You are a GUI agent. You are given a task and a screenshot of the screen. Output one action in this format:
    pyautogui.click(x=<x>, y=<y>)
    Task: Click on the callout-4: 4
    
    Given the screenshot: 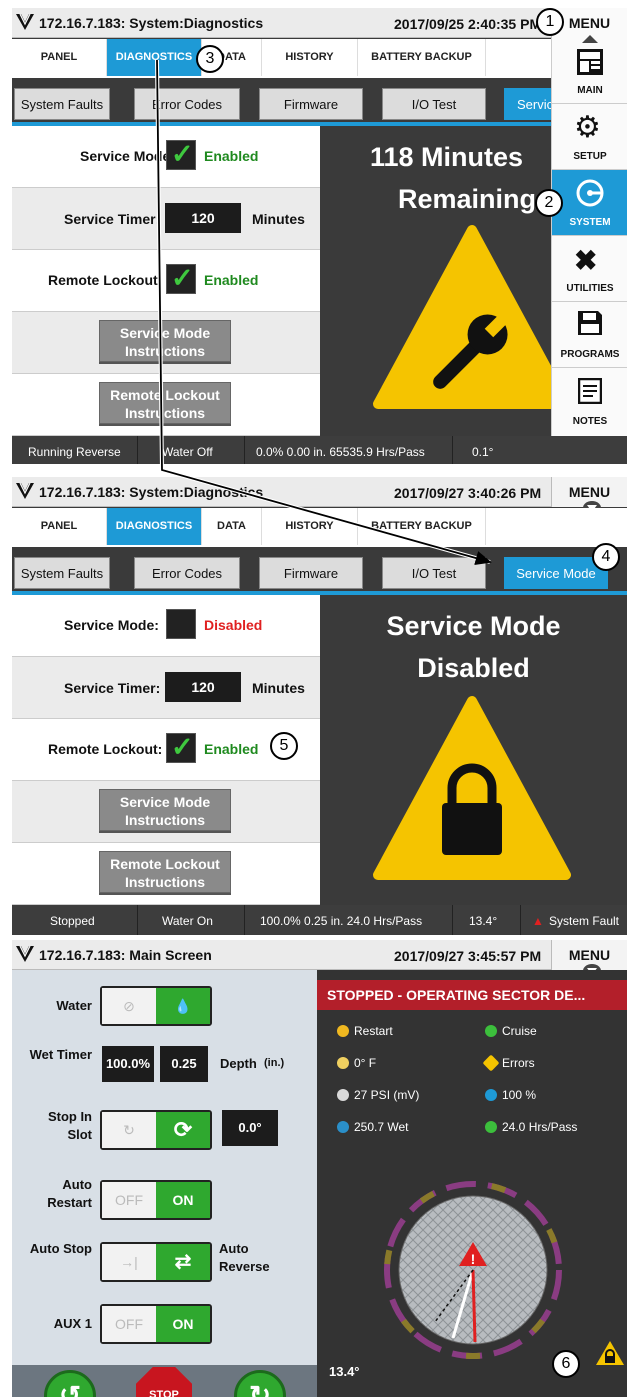 What is the action you would take?
    pyautogui.click(x=606, y=557)
    